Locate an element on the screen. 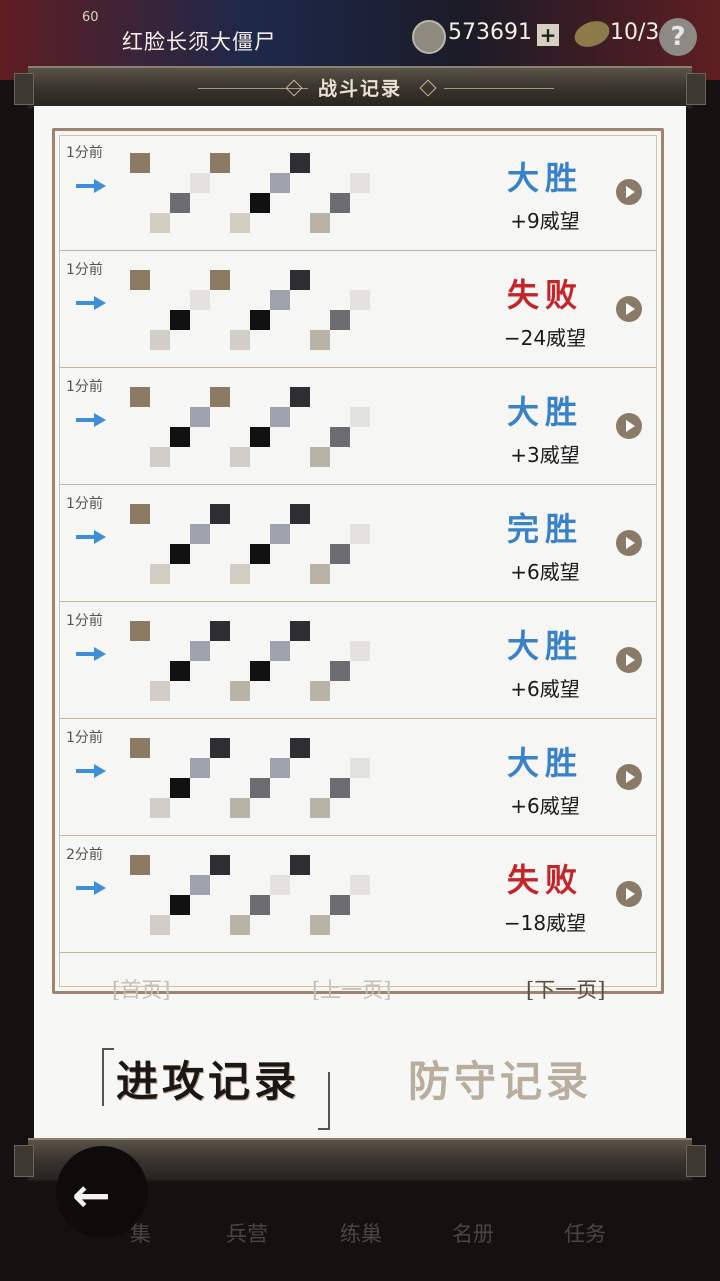 The height and width of the screenshot is (1281, 720). record-time: 2分前 is located at coordinates (84, 855).